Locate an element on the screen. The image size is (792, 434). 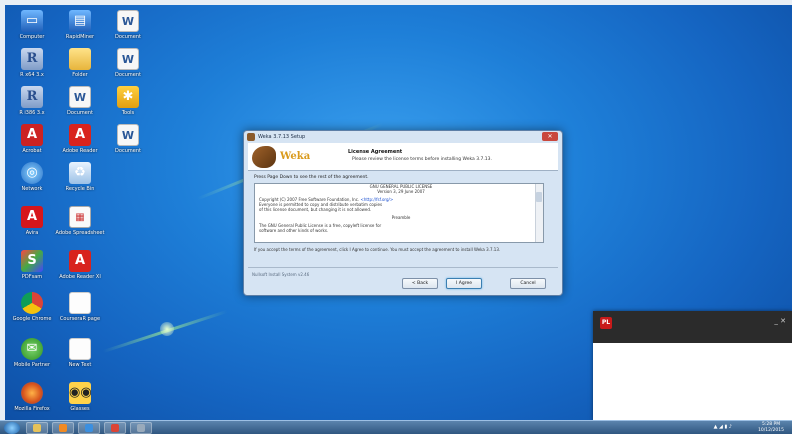
clock-date: 10/12/2015 is located at coordinates (771, 430).